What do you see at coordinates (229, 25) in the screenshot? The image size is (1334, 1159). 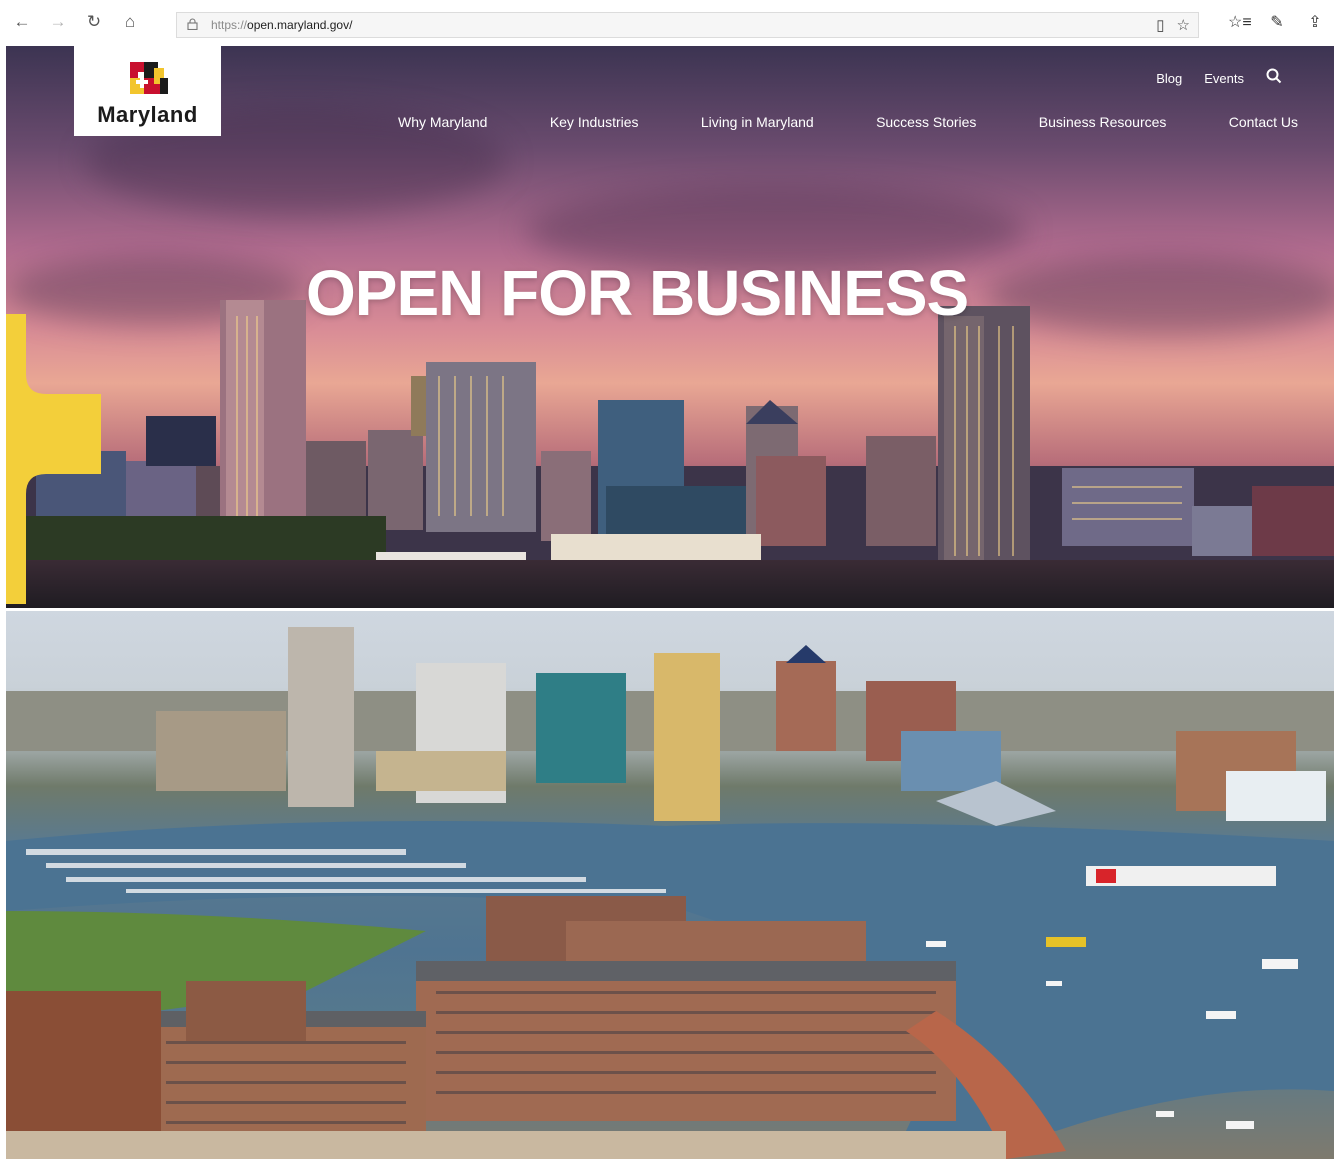 I see `url-scheme: https://` at bounding box center [229, 25].